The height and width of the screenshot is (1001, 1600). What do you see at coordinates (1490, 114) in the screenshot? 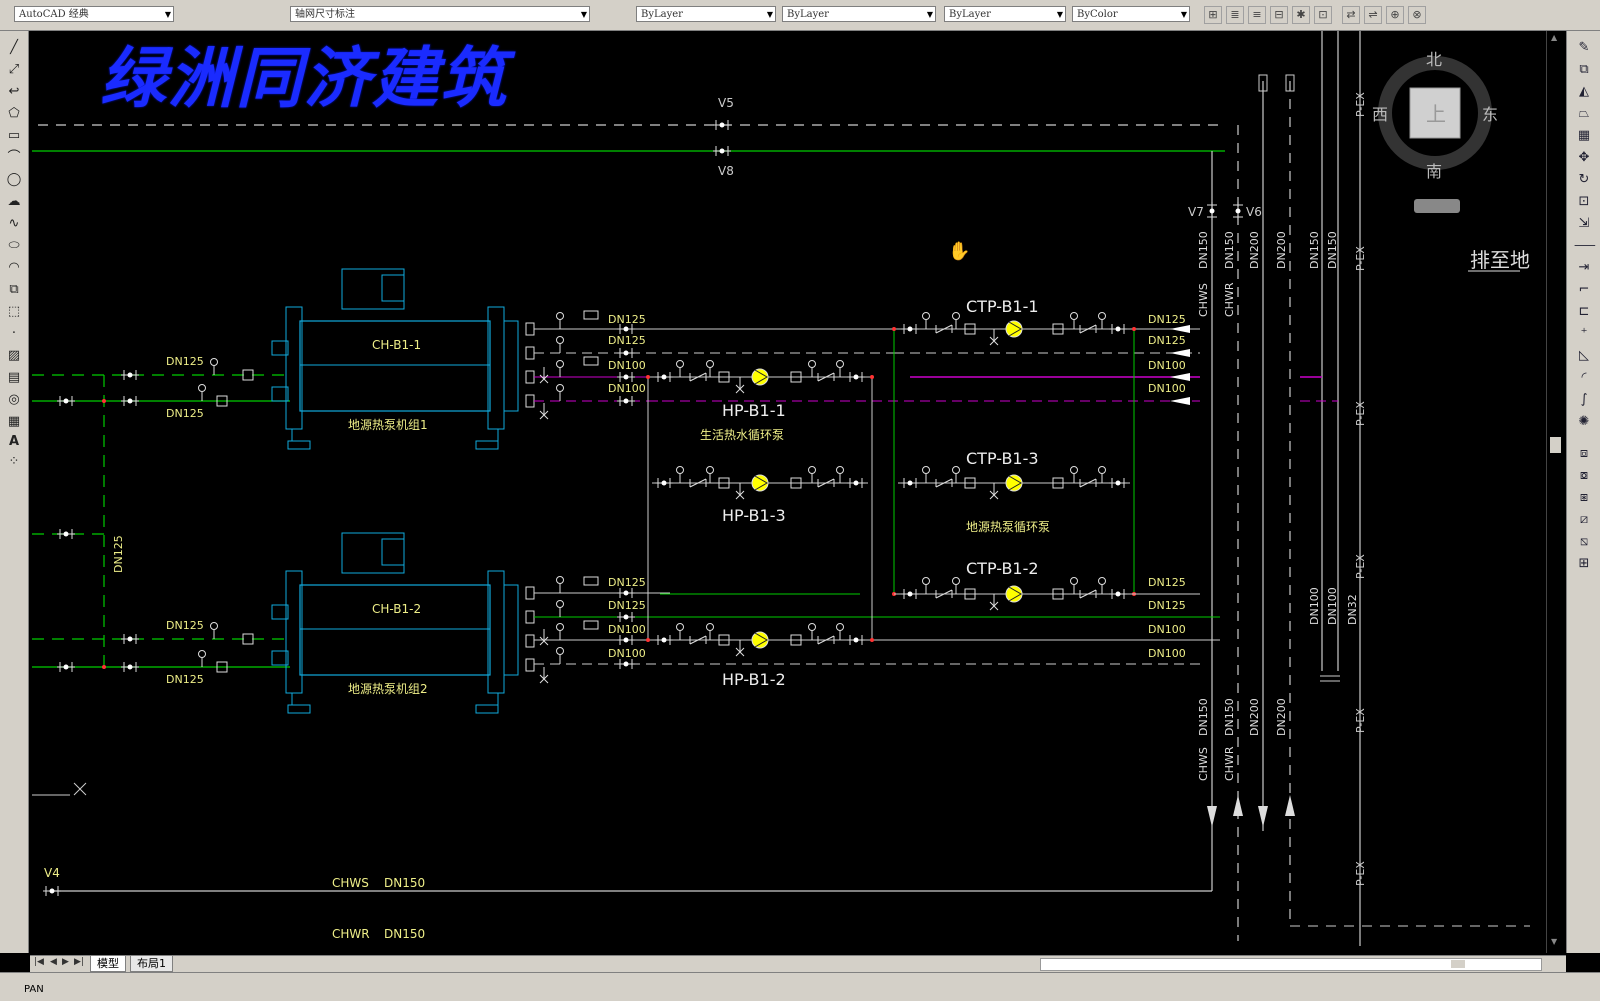
I see `viewcube-east: 东` at bounding box center [1490, 114].